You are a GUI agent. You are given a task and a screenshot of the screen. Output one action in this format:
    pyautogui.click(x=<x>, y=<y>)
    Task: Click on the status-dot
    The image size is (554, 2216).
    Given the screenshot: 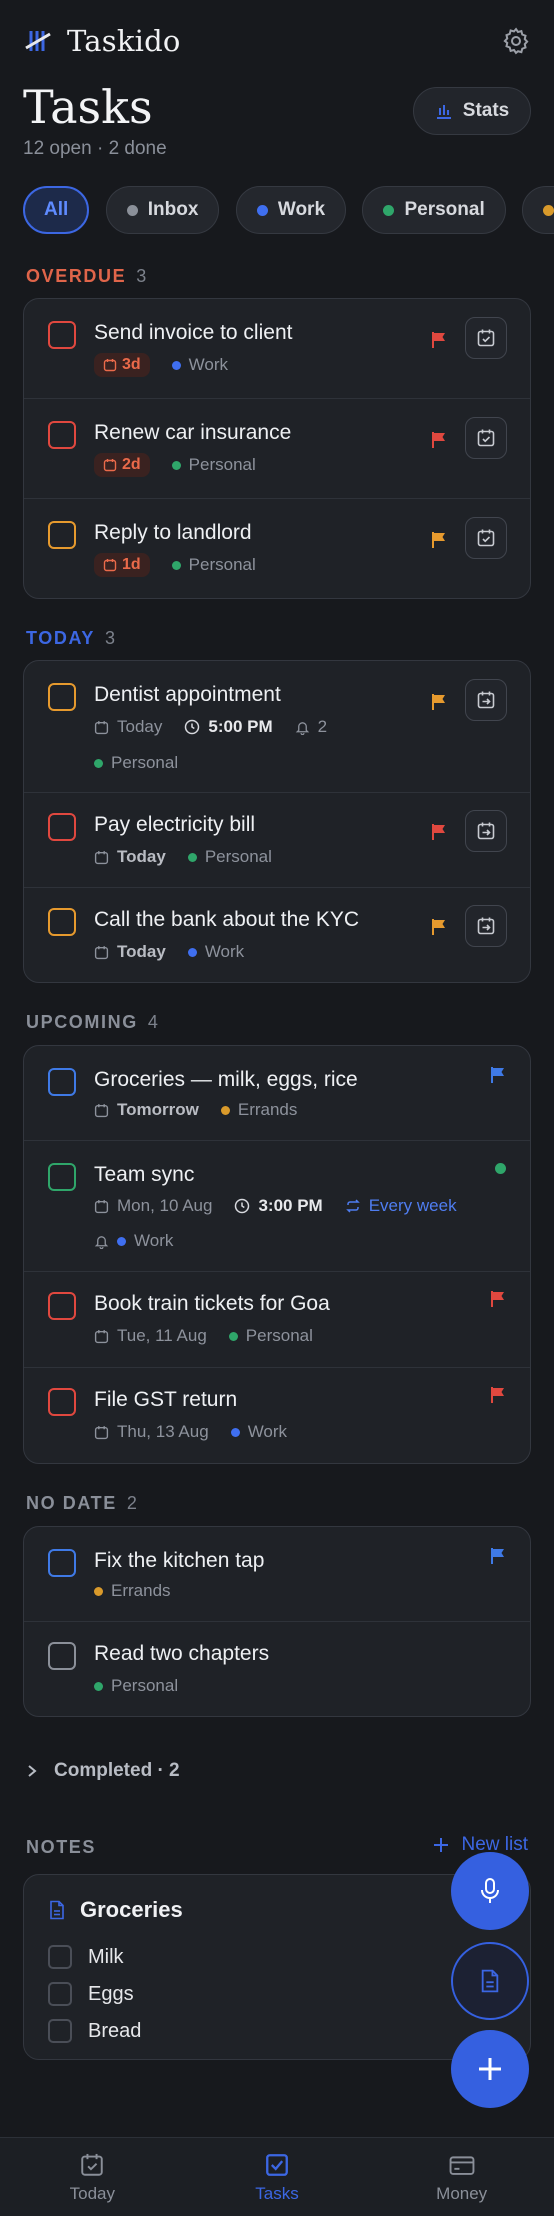 What is the action you would take?
    pyautogui.click(x=500, y=1168)
    